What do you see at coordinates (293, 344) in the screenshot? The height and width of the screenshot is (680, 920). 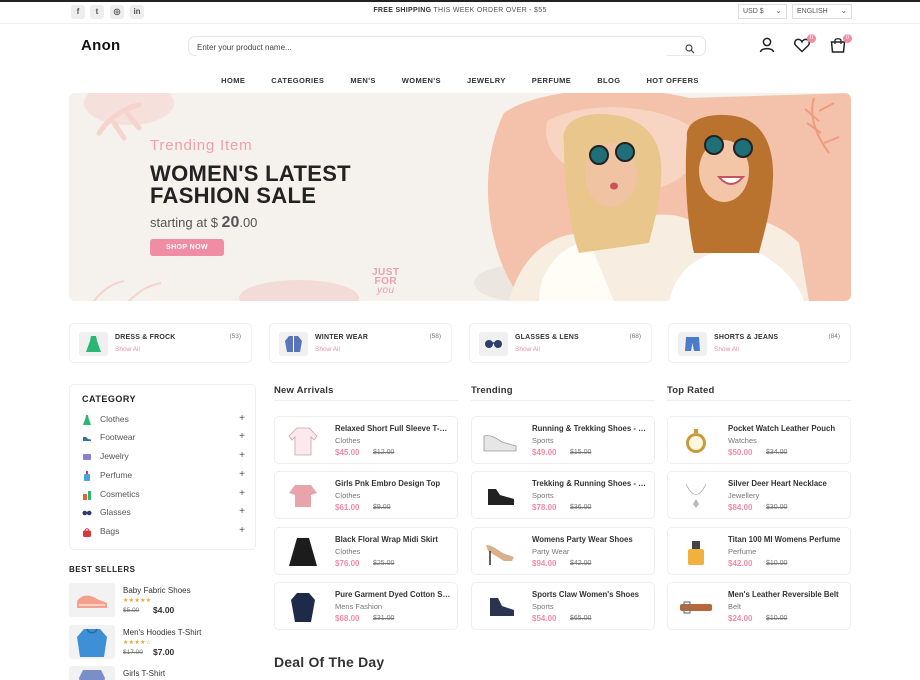 I see `coat-icon` at bounding box center [293, 344].